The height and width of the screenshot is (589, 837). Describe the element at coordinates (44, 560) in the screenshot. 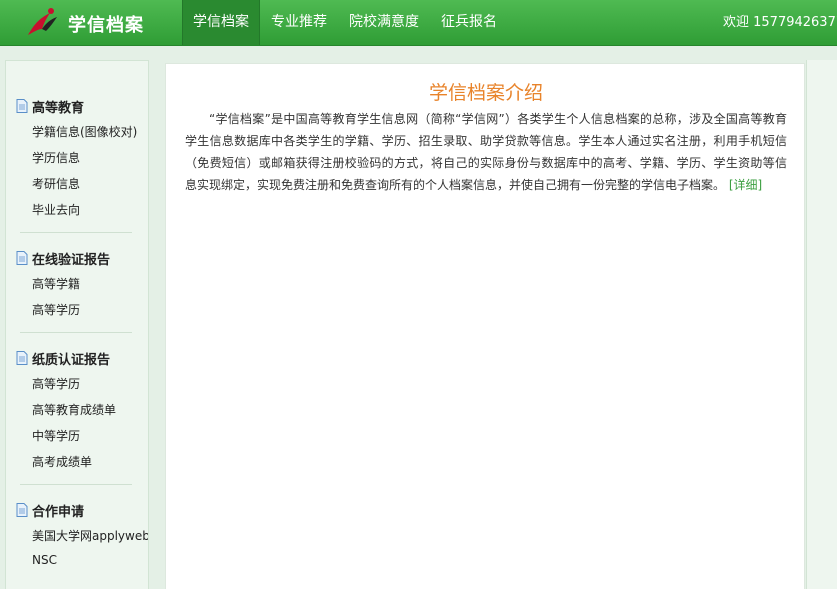

I see `sidebar-item-nsc: NSC` at that location.